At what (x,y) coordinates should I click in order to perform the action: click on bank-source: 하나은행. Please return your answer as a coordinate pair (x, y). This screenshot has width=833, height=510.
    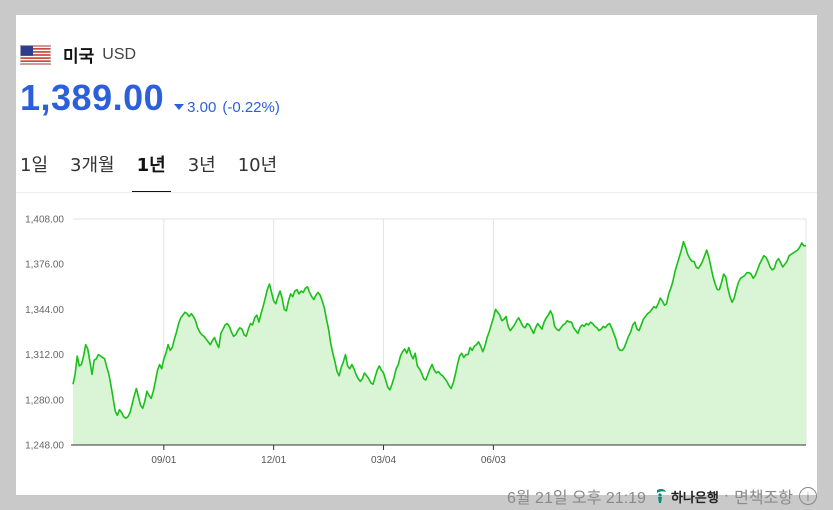
    Looking at the image, I should click on (686, 496).